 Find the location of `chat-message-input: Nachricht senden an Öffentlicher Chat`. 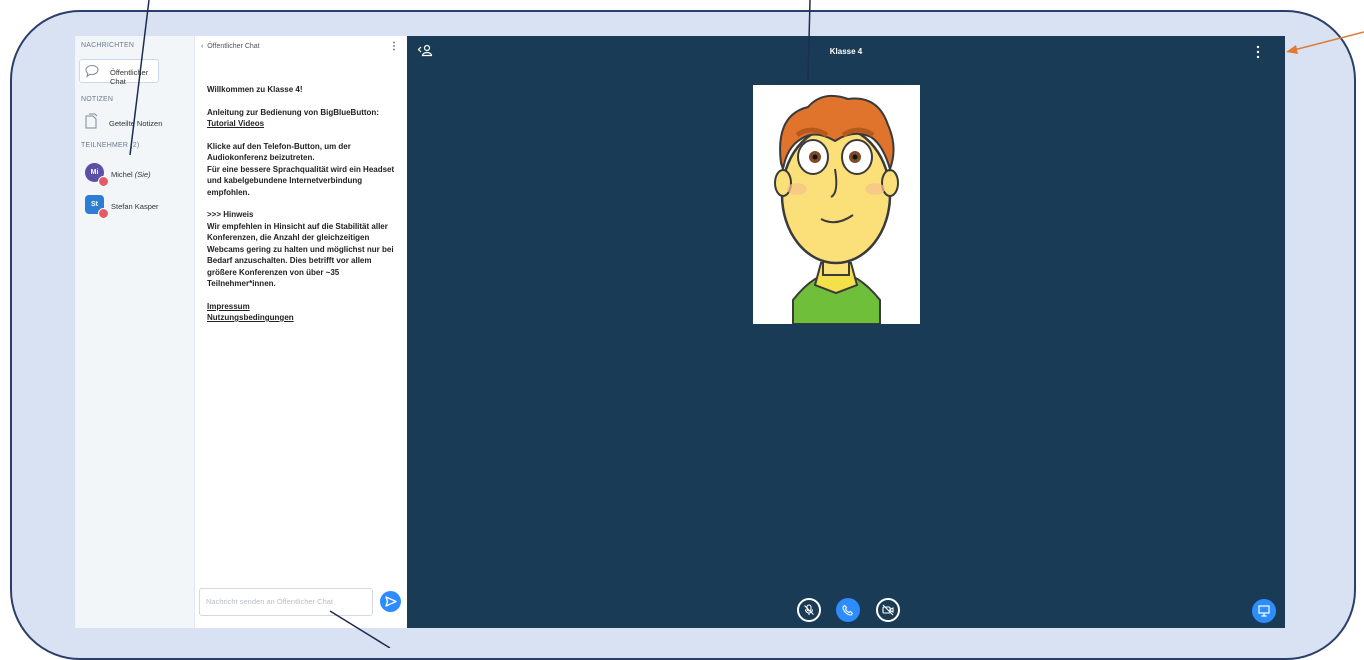

chat-message-input: Nachricht senden an Öffentlicher Chat is located at coordinates (286, 602).